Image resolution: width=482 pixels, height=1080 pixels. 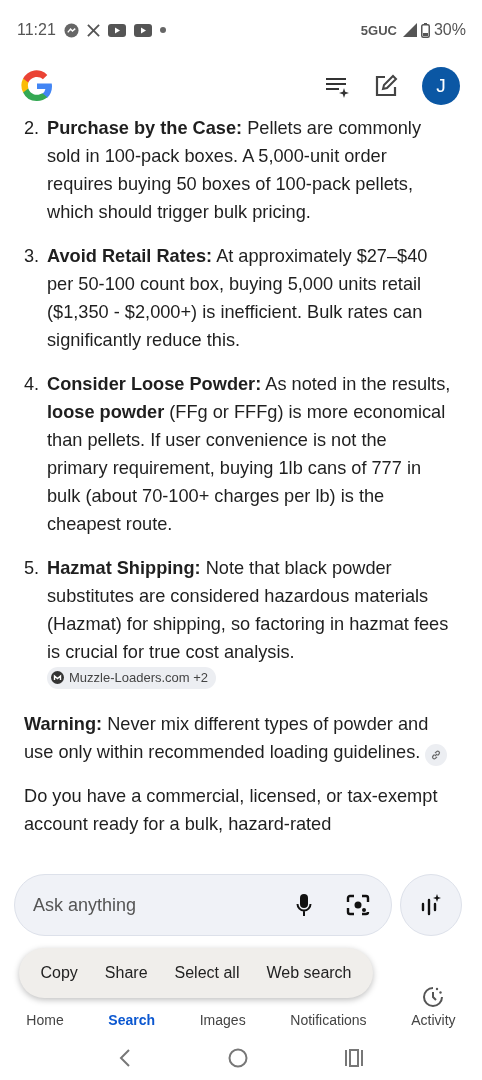 I want to click on list-number: 5., so click(x=32, y=568).